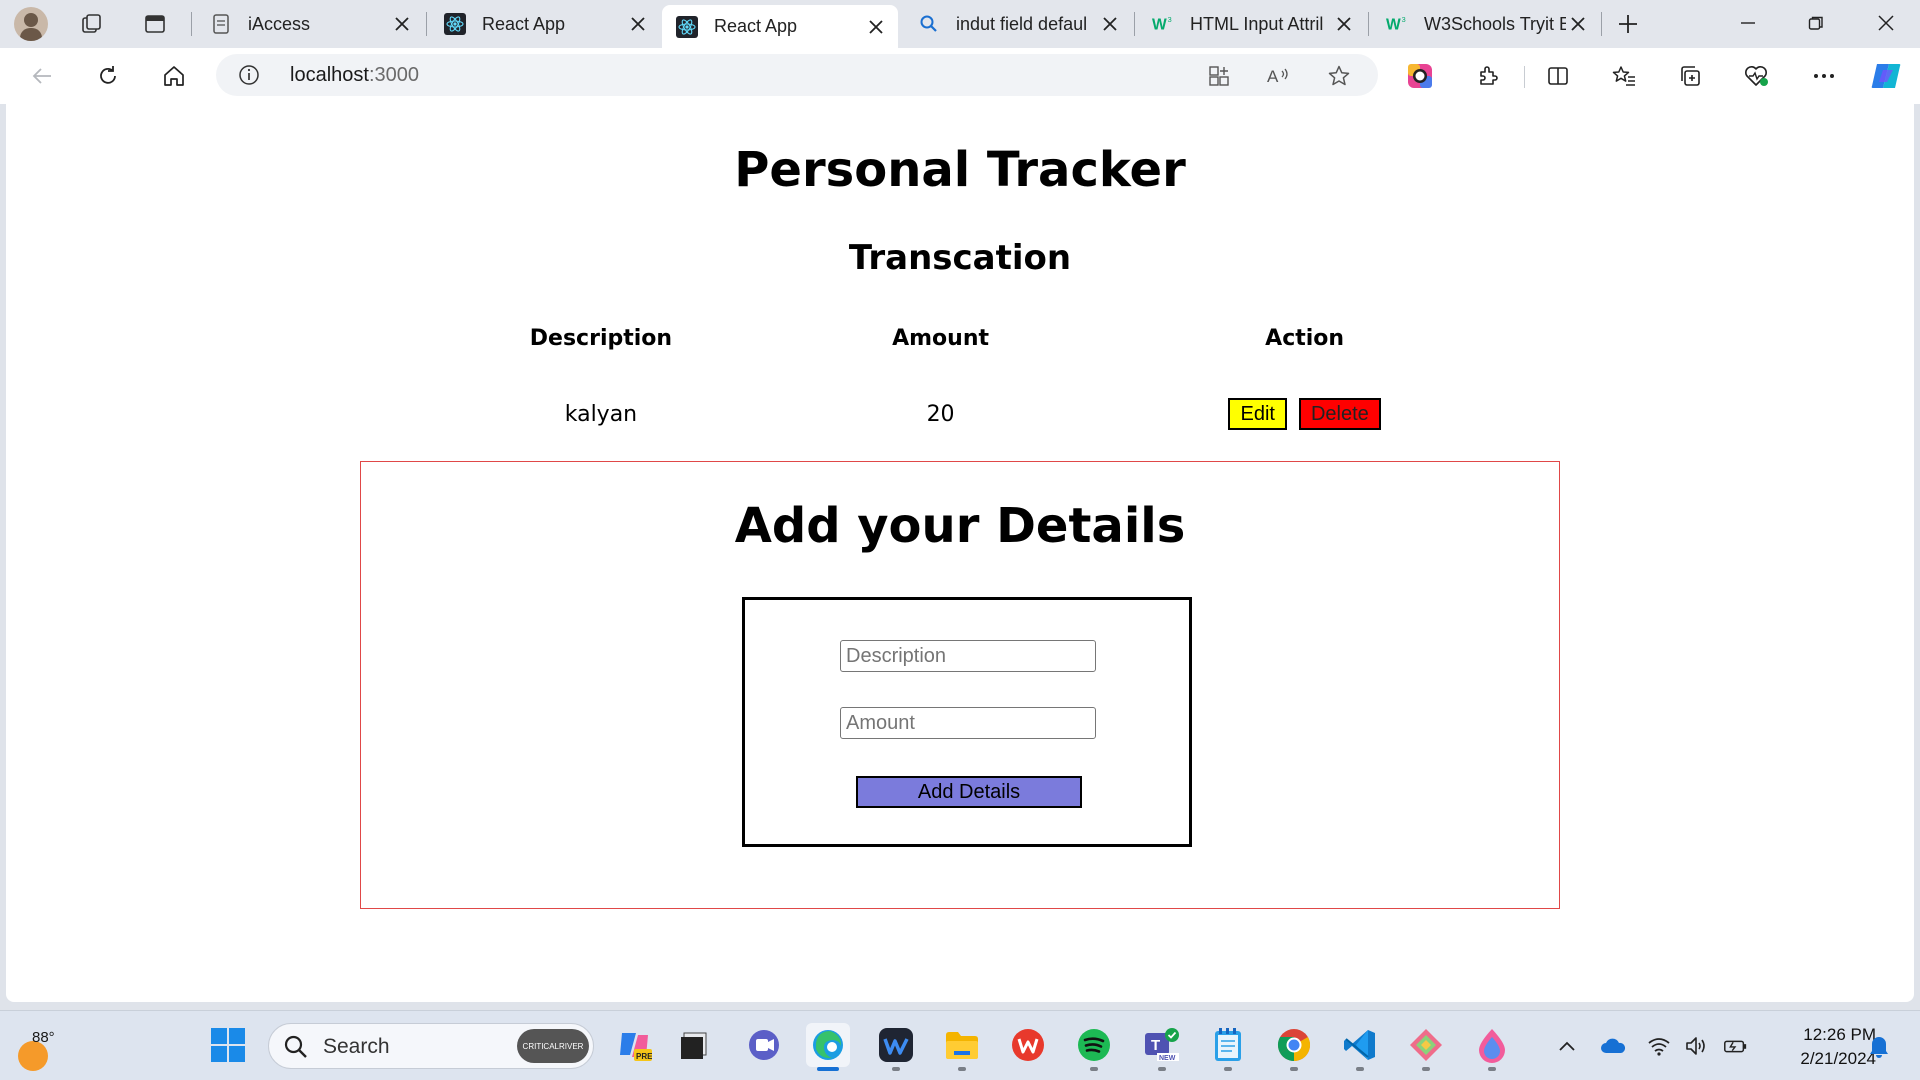 The image size is (1920, 1080). What do you see at coordinates (968, 656) in the screenshot?
I see `description-input` at bounding box center [968, 656].